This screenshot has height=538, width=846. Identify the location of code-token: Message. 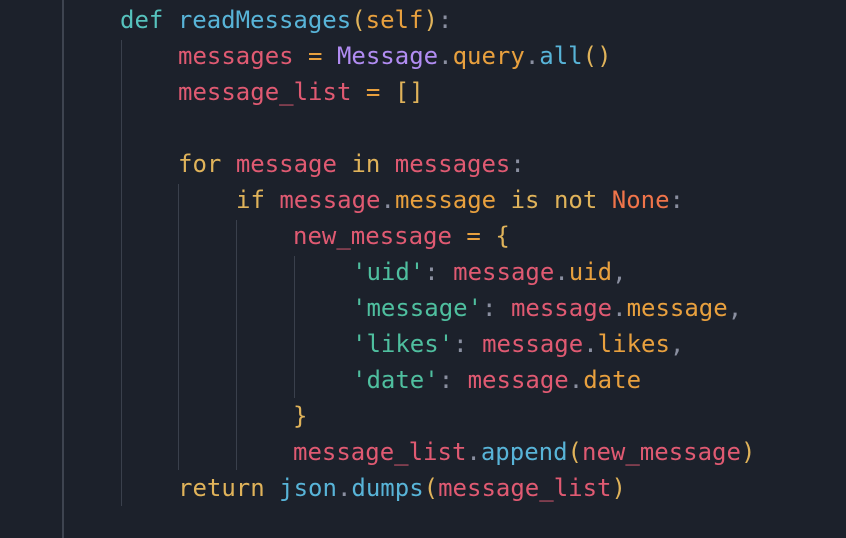
(387, 56).